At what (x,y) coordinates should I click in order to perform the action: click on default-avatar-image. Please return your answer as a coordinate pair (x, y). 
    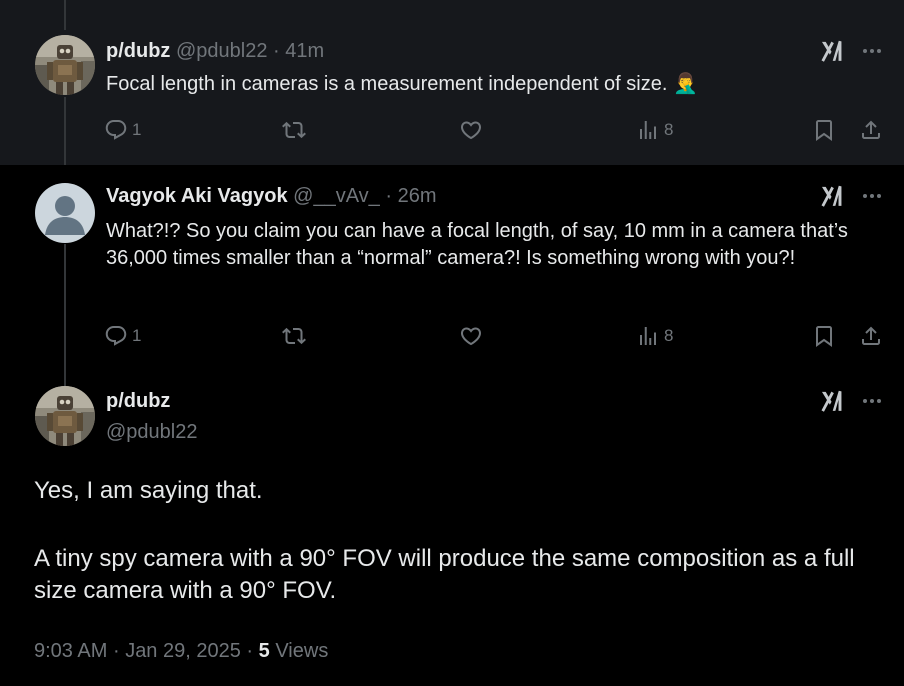
    Looking at the image, I should click on (65, 213).